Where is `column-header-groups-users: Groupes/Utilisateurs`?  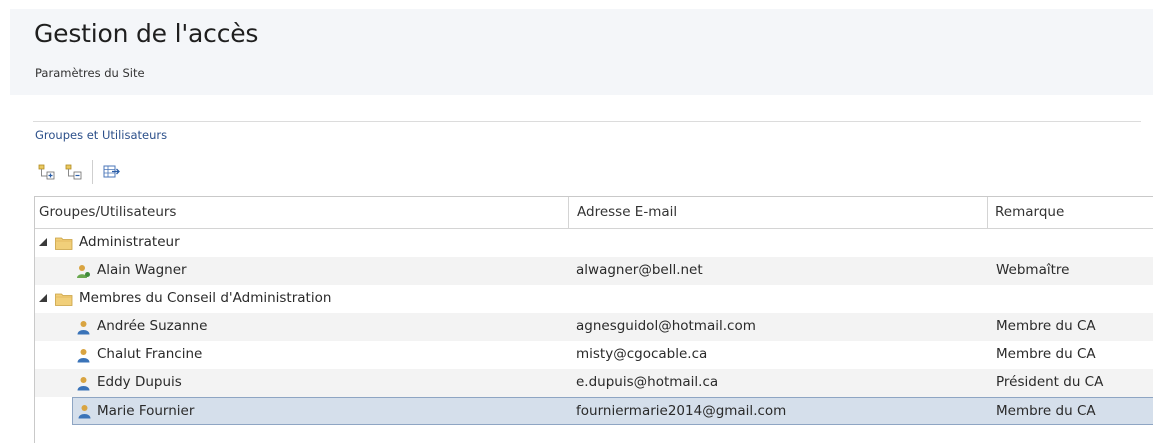
column-header-groups-users: Groupes/Utilisateurs is located at coordinates (302, 213).